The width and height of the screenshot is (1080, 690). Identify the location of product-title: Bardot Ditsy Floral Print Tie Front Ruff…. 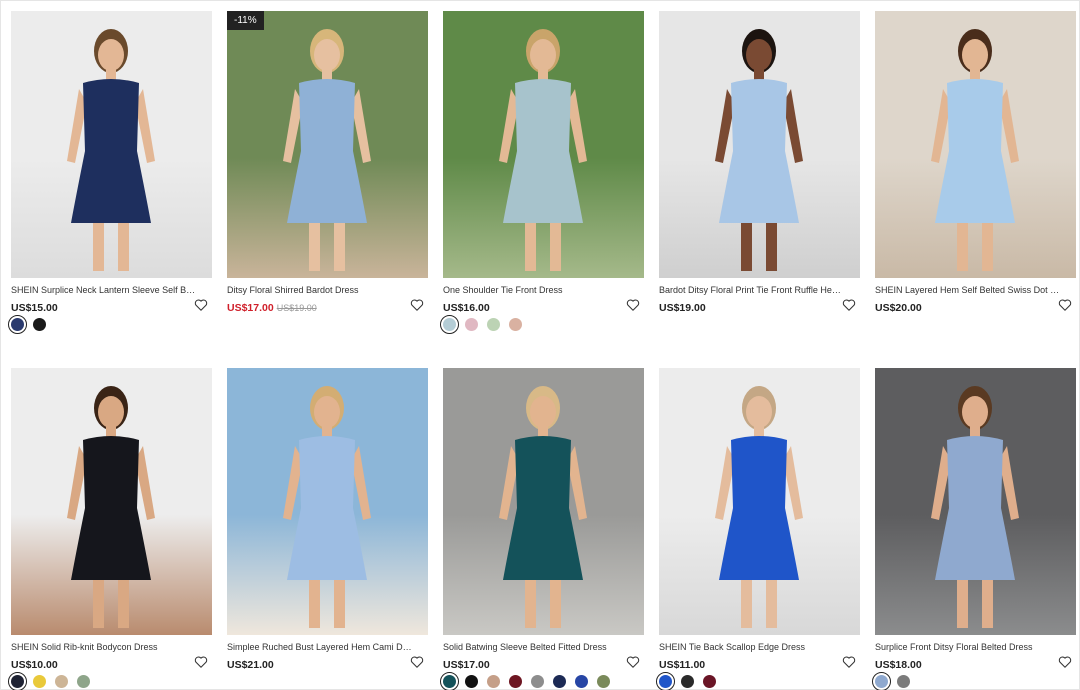
(752, 290).